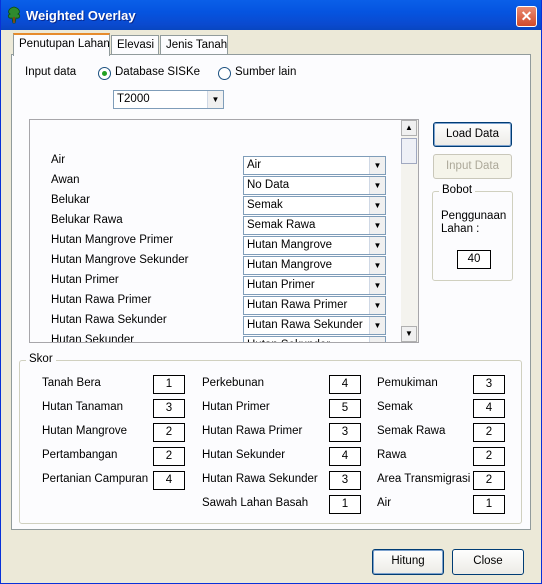  I want to click on mapping-label: Hutan Rawa Sekunder, so click(109, 320).